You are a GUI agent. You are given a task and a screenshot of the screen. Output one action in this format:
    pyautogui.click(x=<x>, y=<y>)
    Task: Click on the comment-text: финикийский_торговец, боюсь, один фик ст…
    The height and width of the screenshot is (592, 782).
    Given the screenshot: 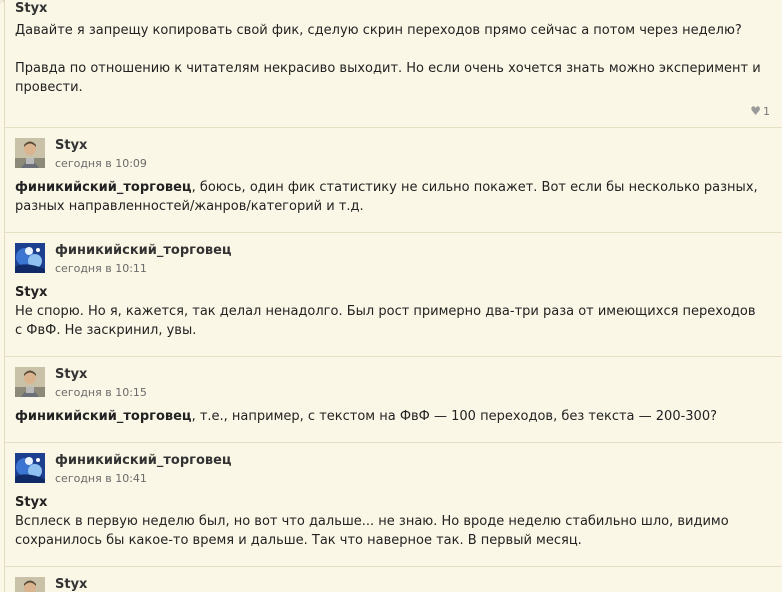 What is the action you would take?
    pyautogui.click(x=390, y=197)
    